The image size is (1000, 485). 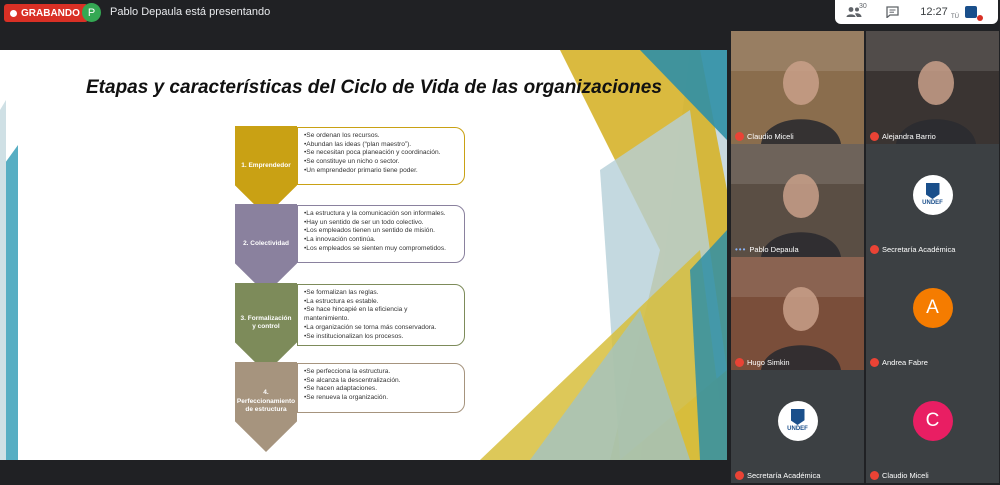 I want to click on participant-name-tag: Alejandra Barrio, so click(x=903, y=136).